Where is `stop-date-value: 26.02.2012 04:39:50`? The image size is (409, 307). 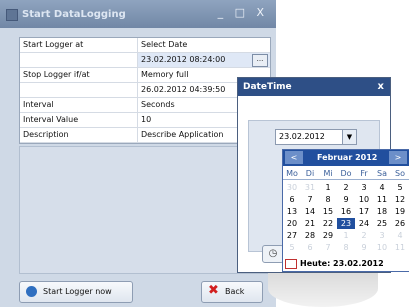
stop-date-value: 26.02.2012 04:39:50 is located at coordinates (183, 89).